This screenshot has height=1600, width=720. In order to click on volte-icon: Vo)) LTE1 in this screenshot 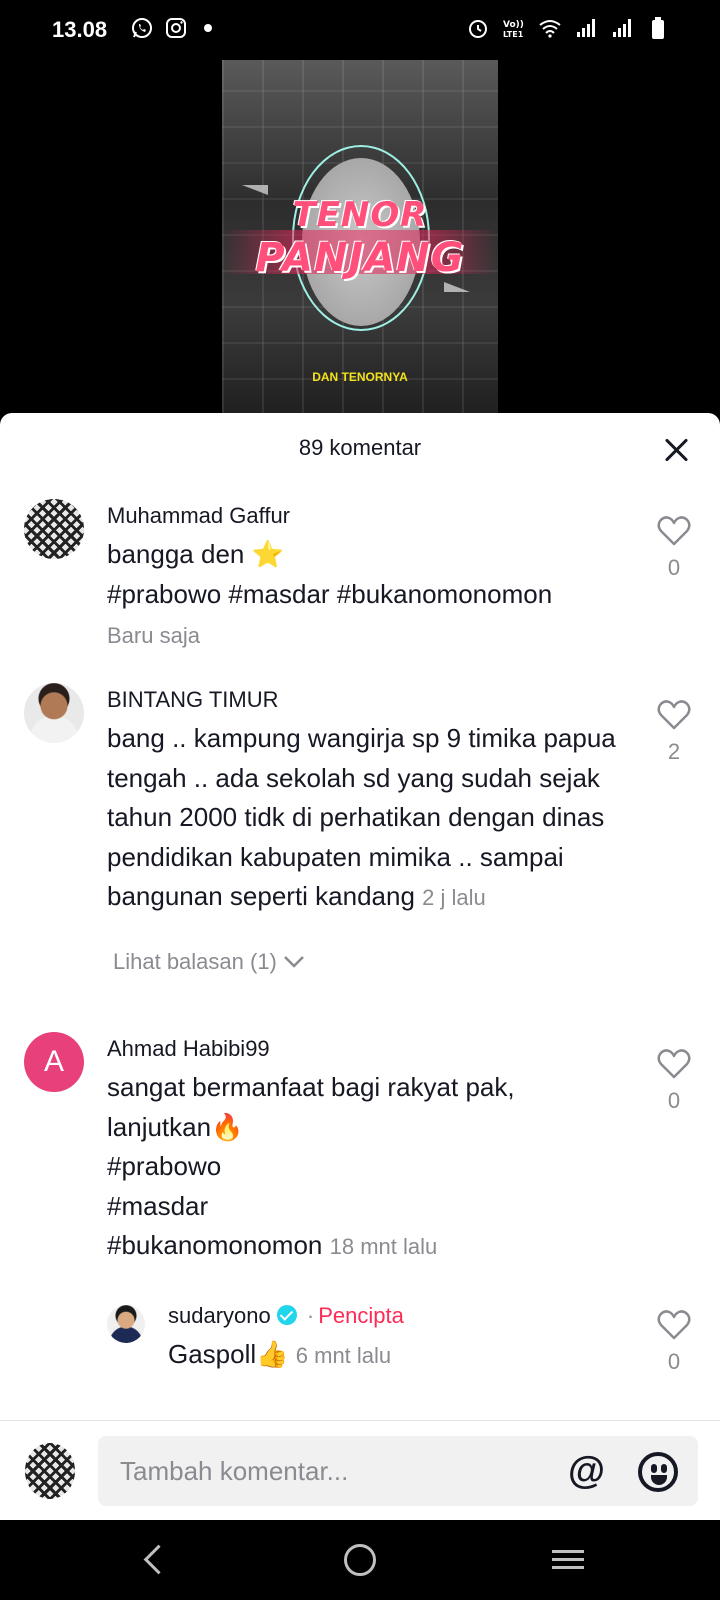, I will do `click(513, 29)`.